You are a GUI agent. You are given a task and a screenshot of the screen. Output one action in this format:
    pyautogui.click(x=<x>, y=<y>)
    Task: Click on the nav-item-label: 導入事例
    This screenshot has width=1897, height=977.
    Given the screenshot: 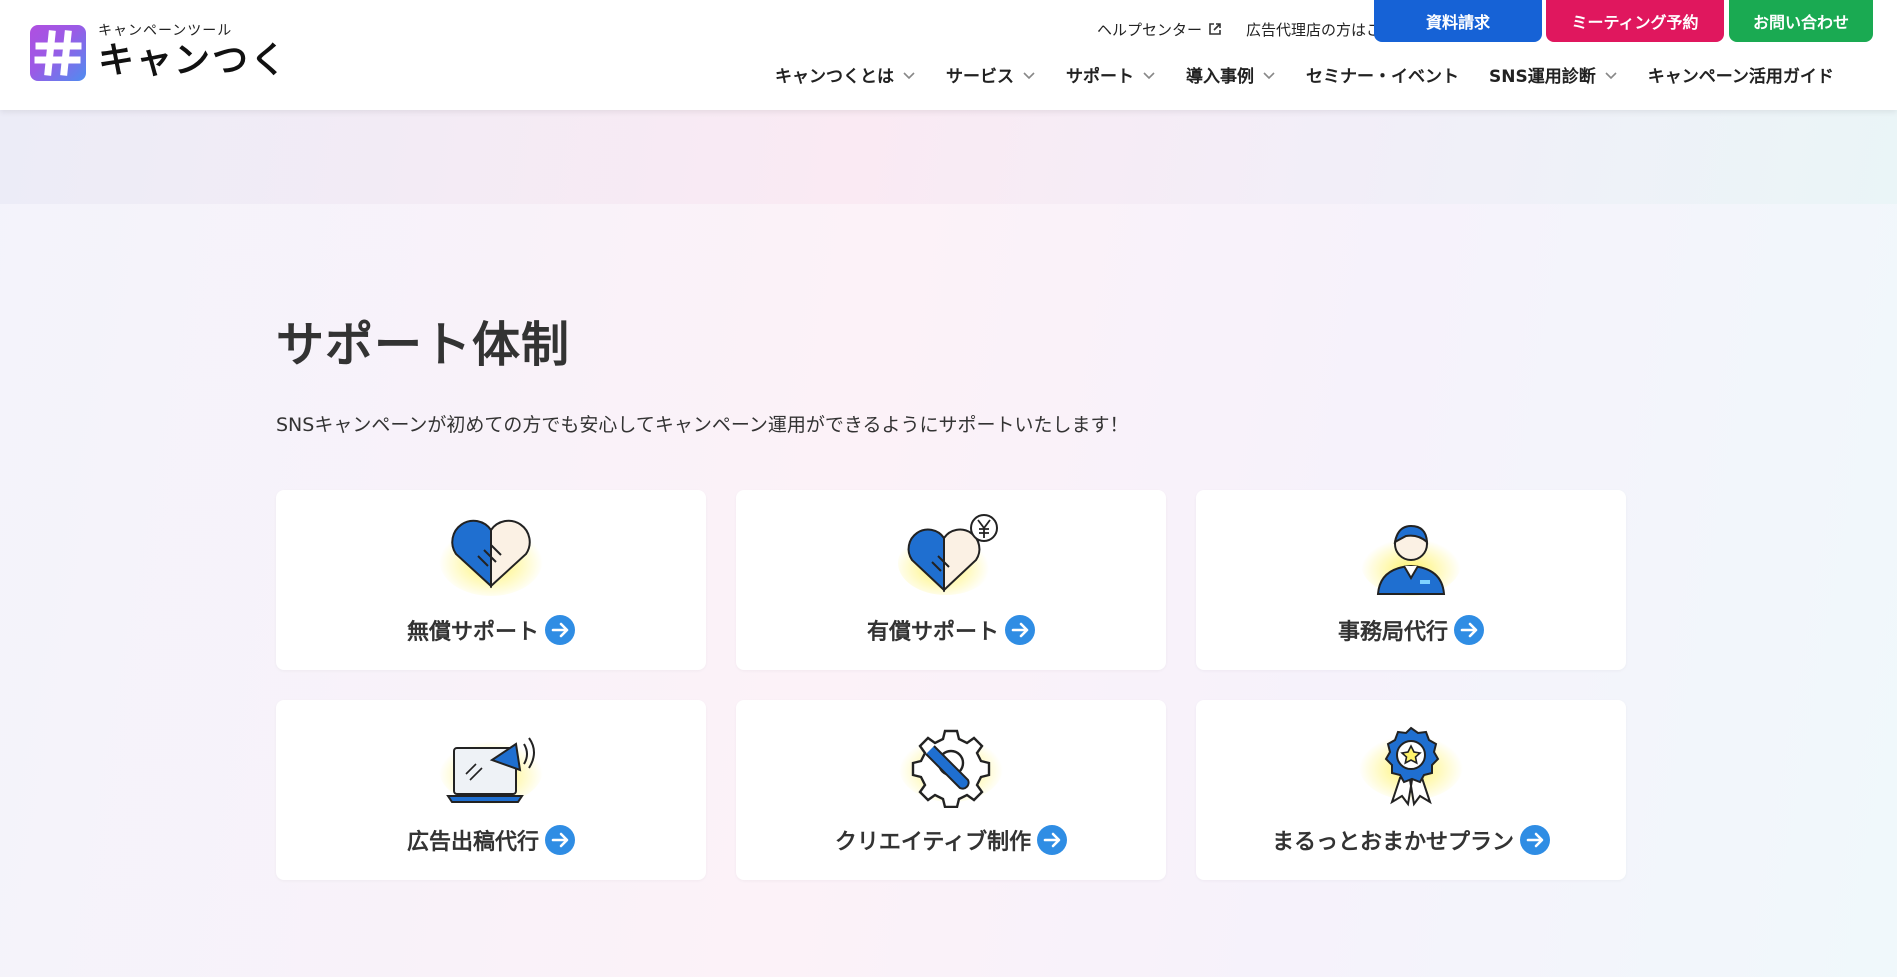 What is the action you would take?
    pyautogui.click(x=1220, y=77)
    